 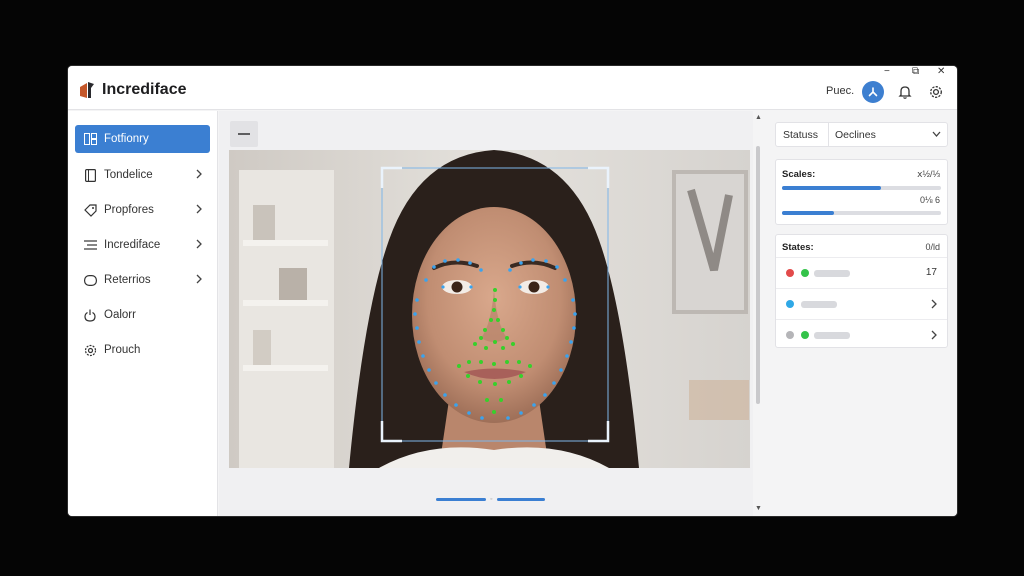 I want to click on window-maximize-button: ⧉, so click(x=915, y=72).